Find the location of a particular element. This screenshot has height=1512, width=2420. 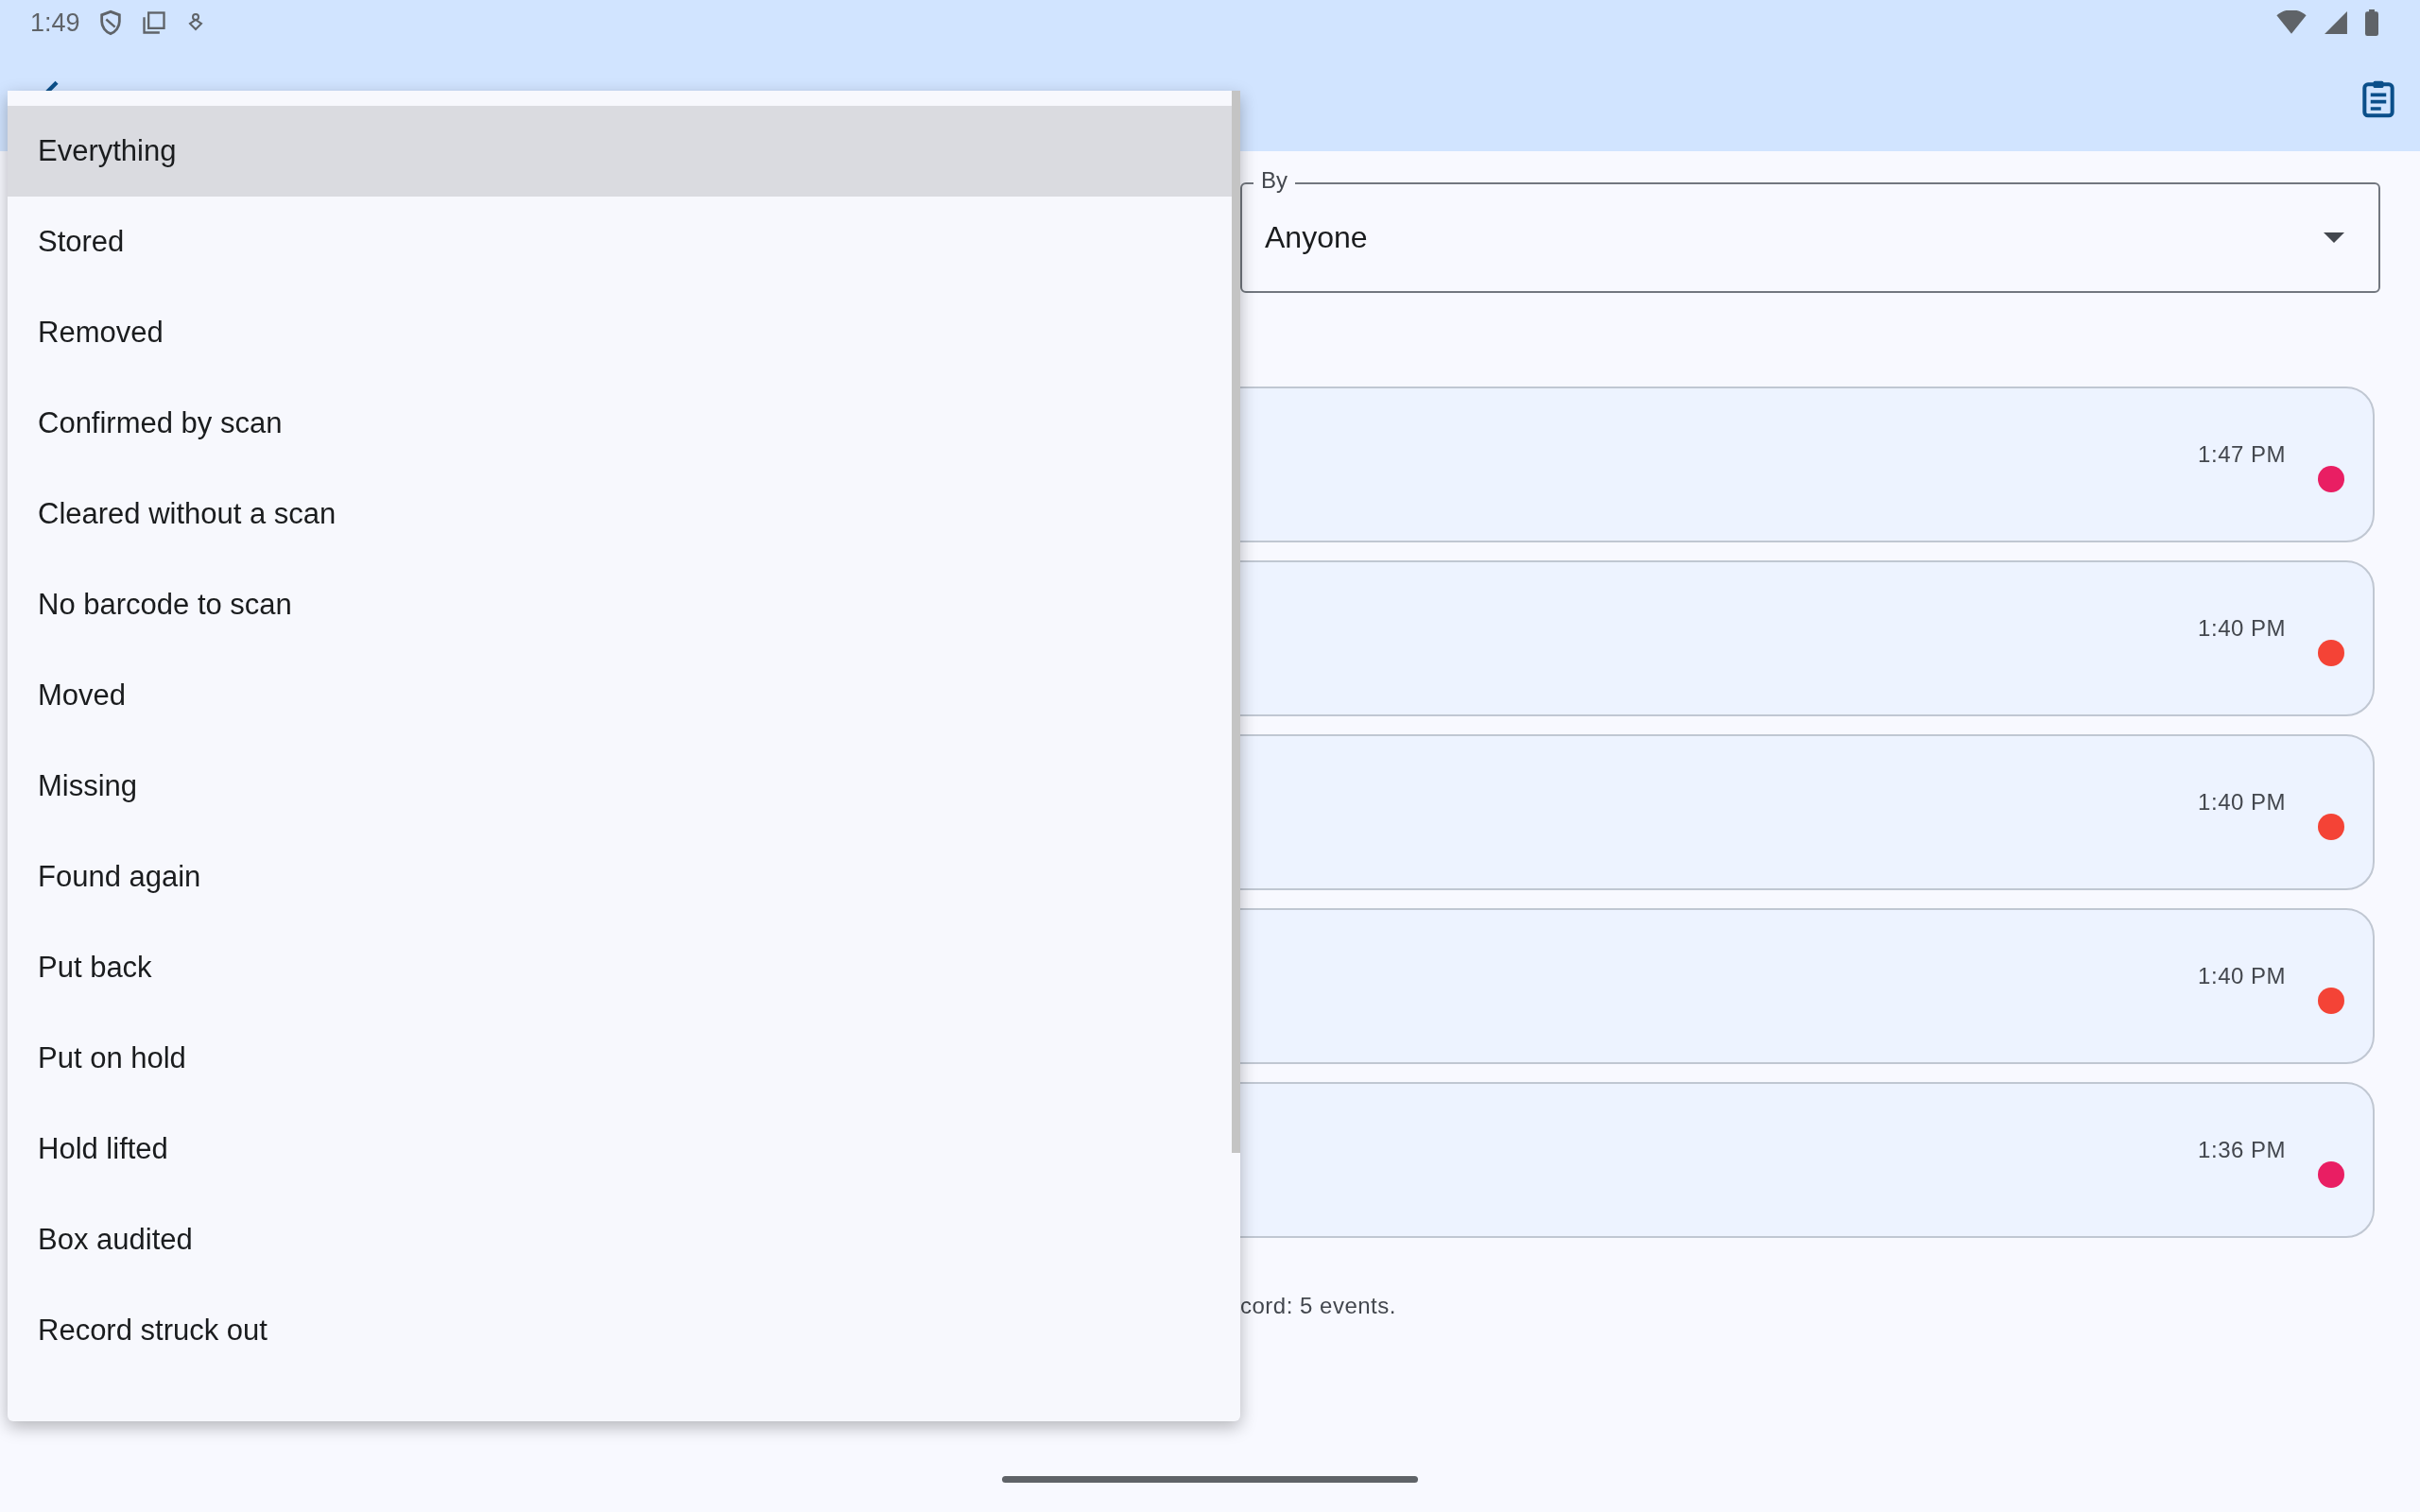

summary-text: cord: 5 events. is located at coordinates (1318, 1306).